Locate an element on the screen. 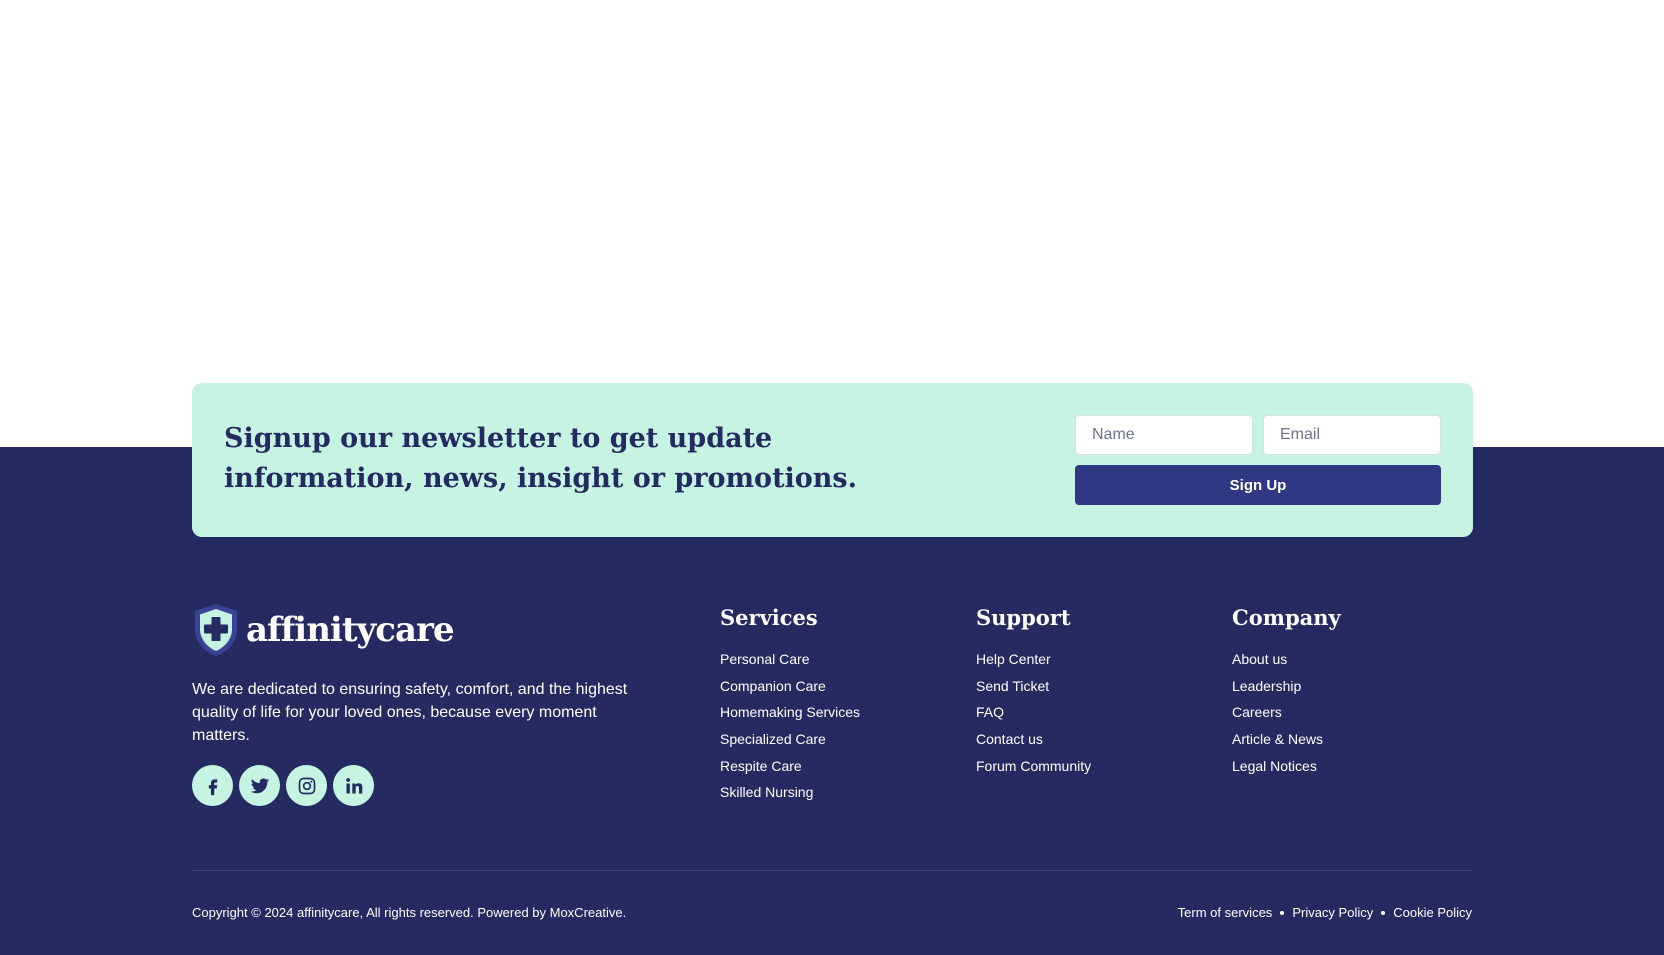  link-specialized-care: Specialized Care is located at coordinates (790, 739).